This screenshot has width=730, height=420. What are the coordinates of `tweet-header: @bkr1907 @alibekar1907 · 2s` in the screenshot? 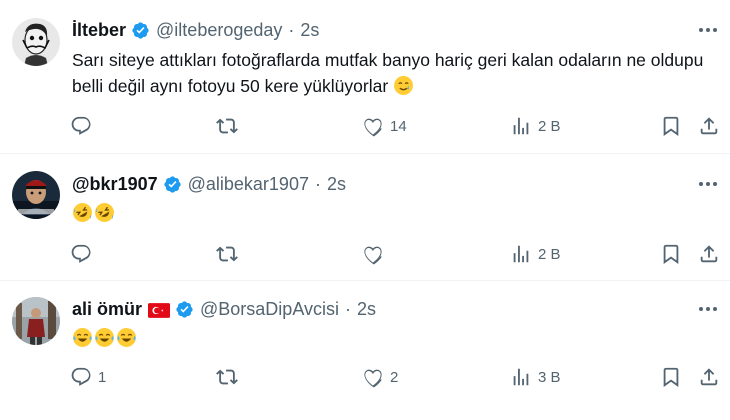 It's located at (209, 184).